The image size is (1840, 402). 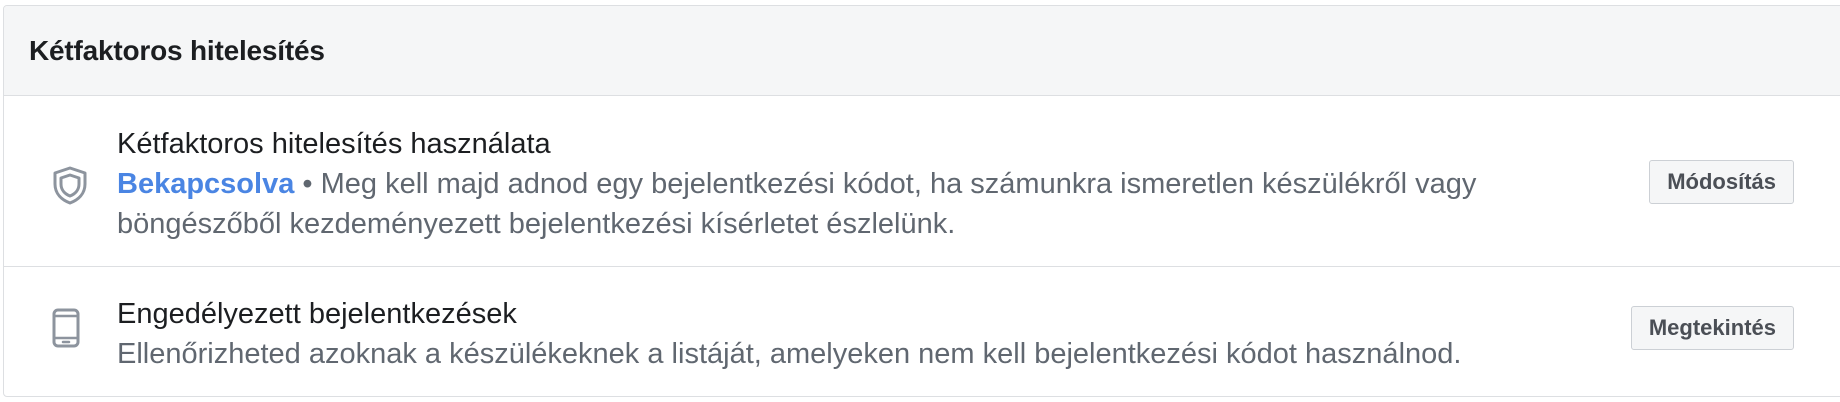 I want to click on shield-icon, so click(x=70, y=187).